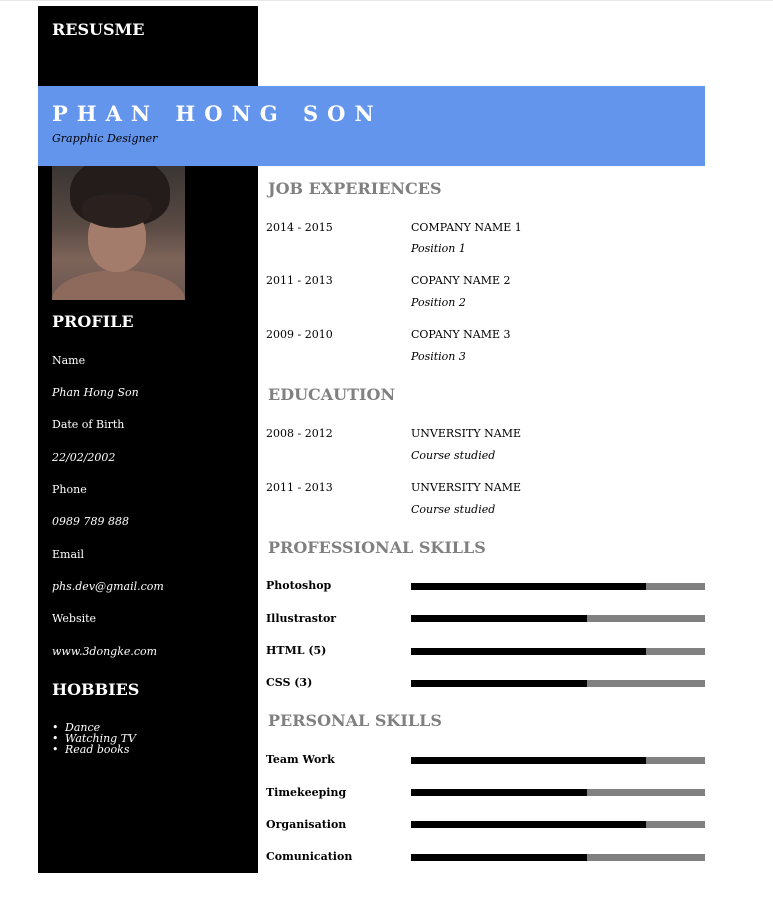 The image size is (773, 911). What do you see at coordinates (105, 651) in the screenshot?
I see `profile-value-website: www.3dongke.com` at bounding box center [105, 651].